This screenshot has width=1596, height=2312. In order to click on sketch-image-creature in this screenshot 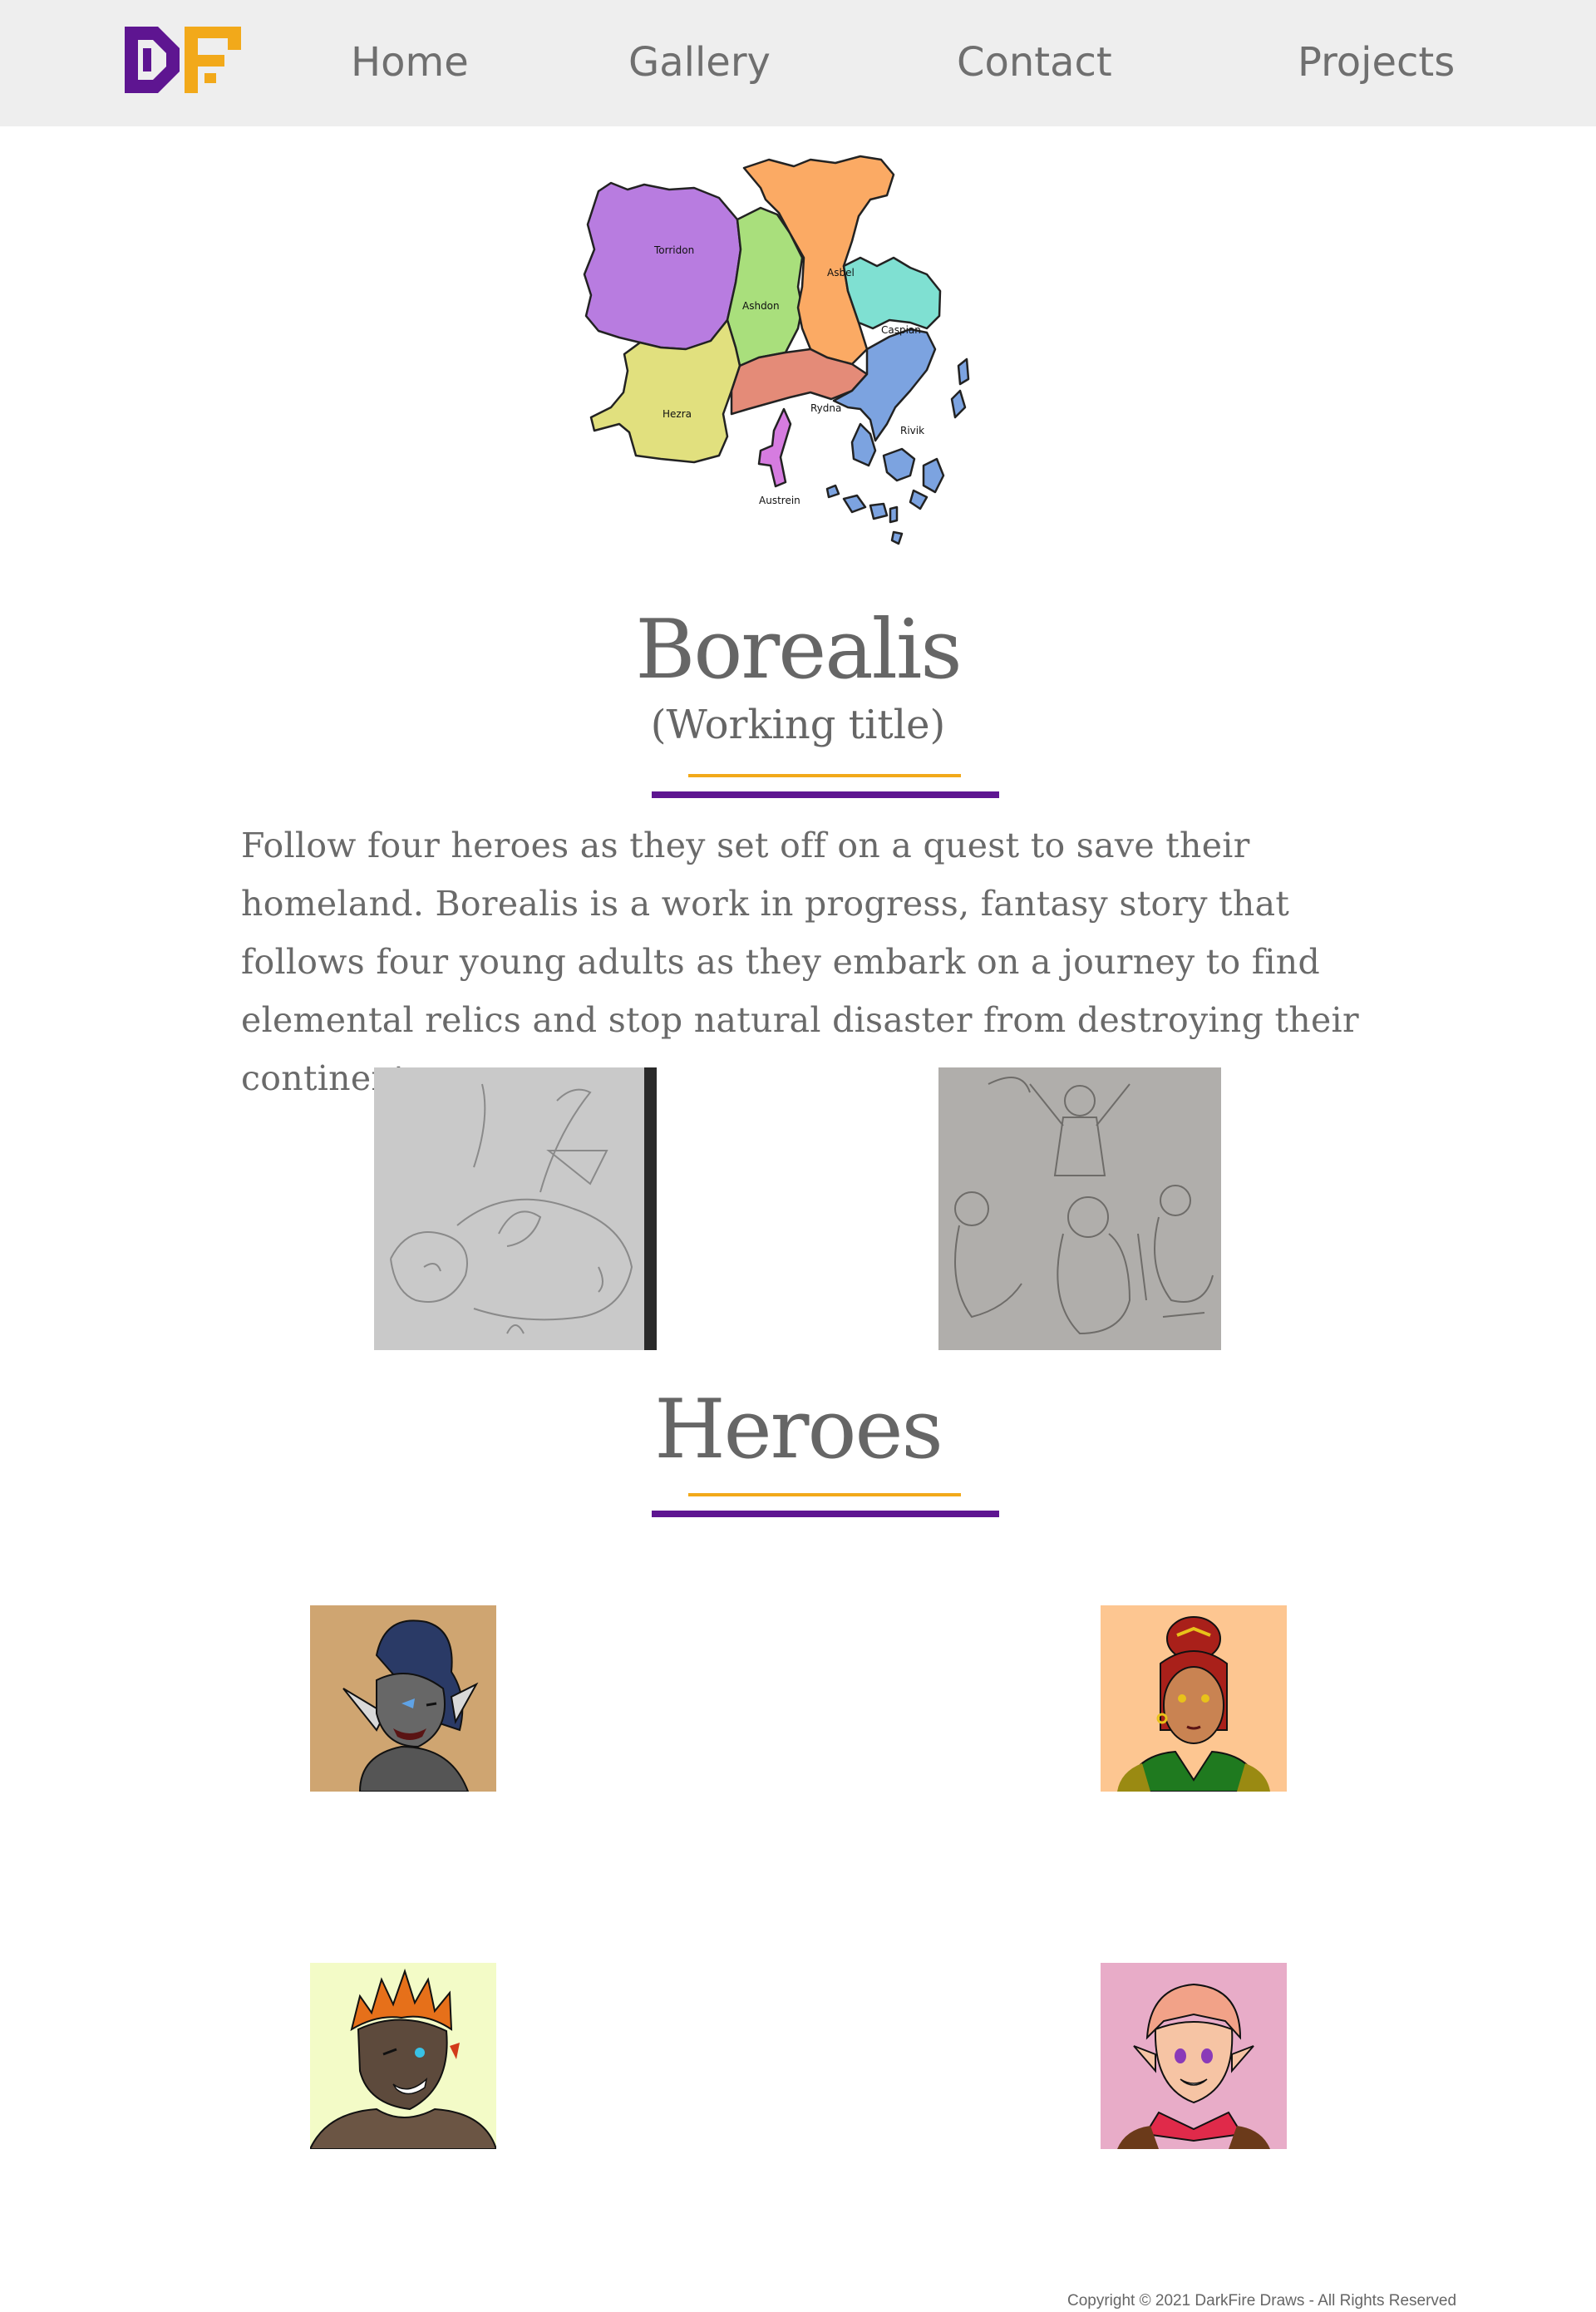, I will do `click(515, 1208)`.